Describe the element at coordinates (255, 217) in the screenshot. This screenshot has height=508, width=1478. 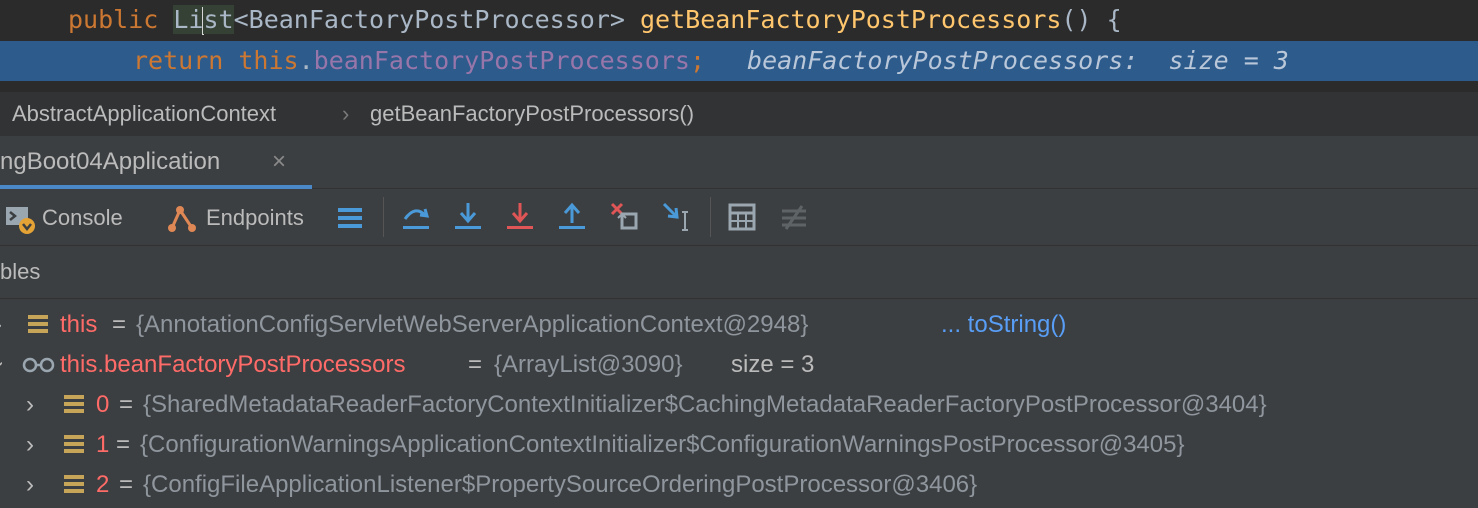
I see `endpoints-label: Endpoints` at that location.